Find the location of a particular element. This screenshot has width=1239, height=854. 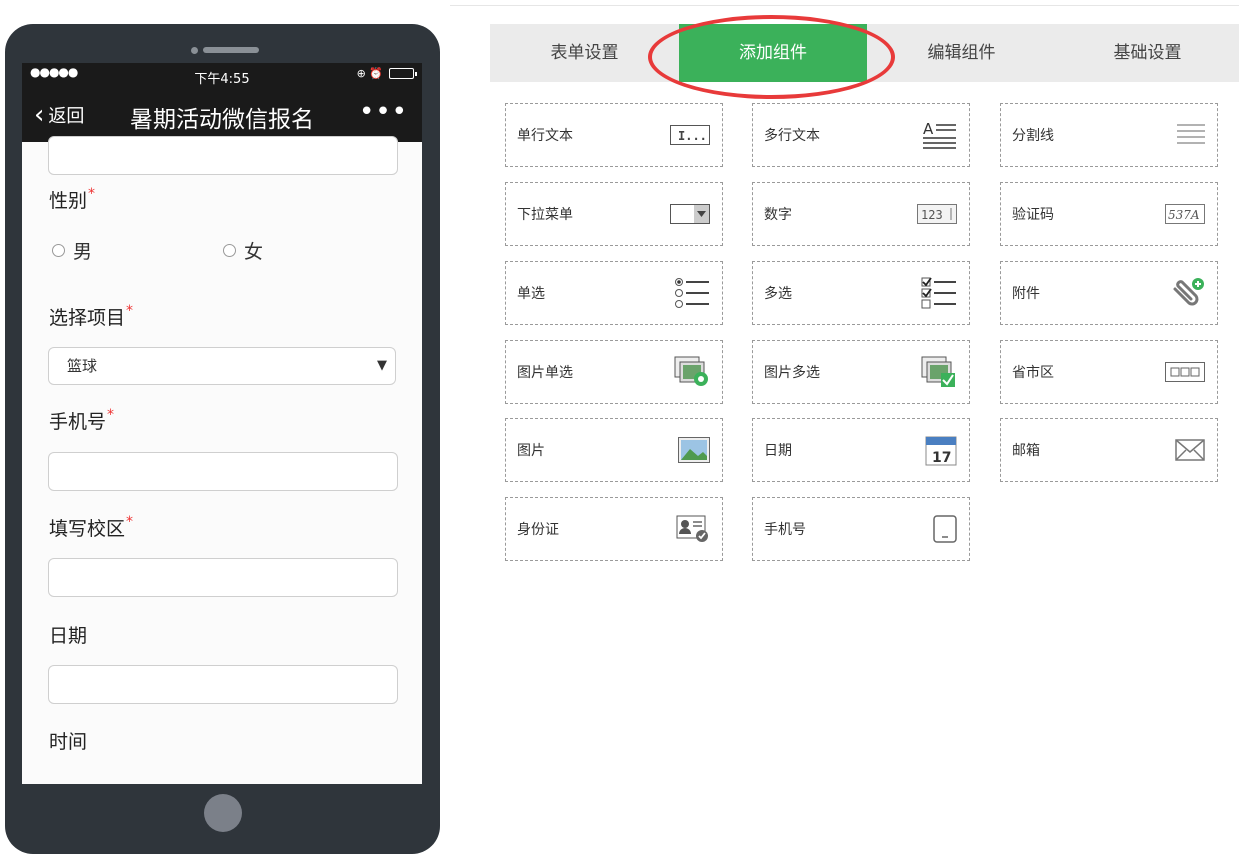

component-image: 图片 is located at coordinates (614, 450).